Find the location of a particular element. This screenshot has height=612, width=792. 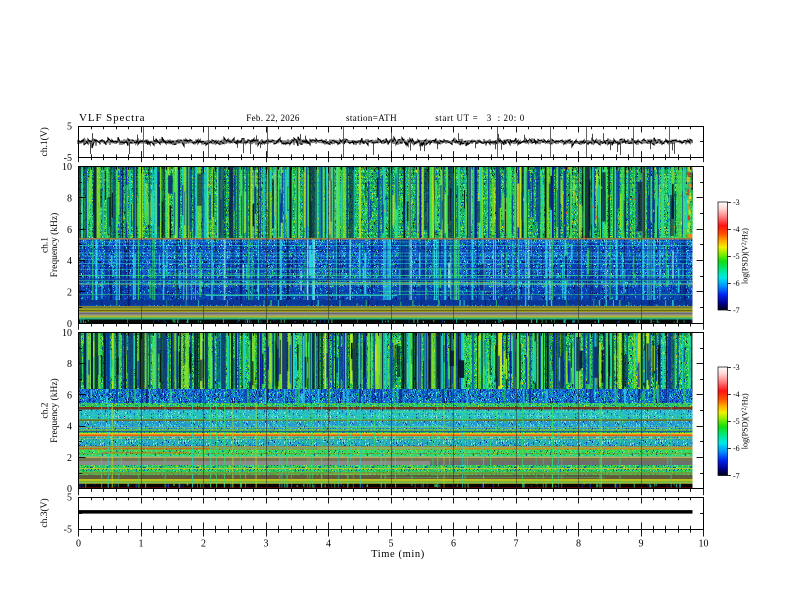

svg-text: 9 is located at coordinates (641, 544).